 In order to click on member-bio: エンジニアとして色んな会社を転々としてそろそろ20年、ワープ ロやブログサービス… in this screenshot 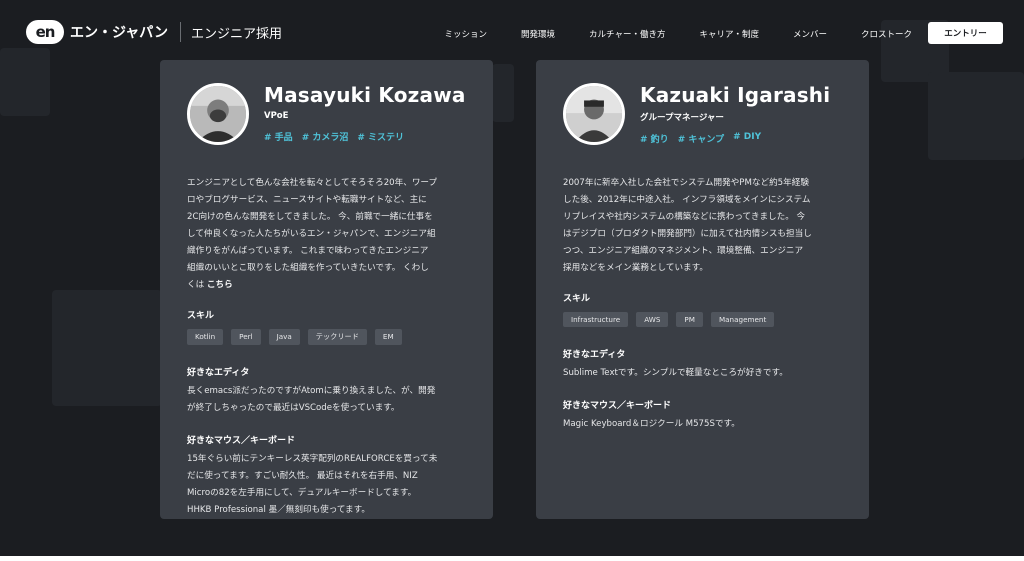, I will do `click(326, 234)`.